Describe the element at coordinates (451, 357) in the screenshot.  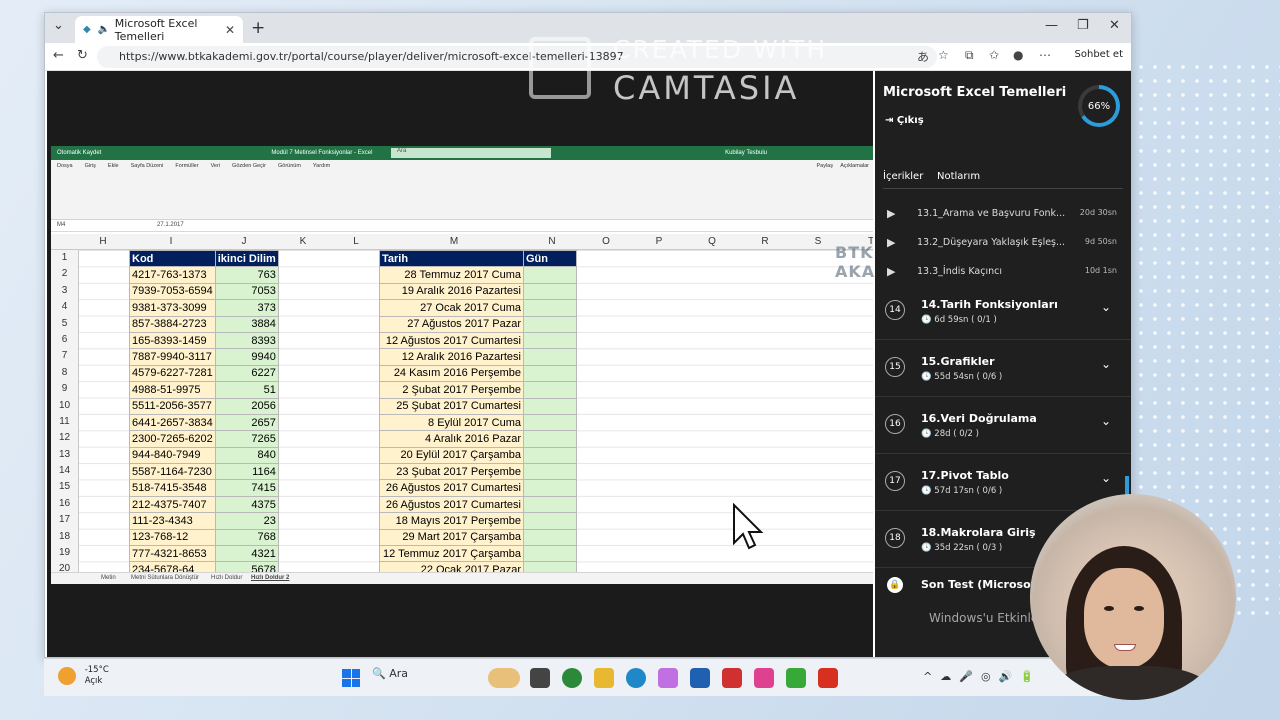
I see `tarih-cell: 12 Aralık 2016 Pazartesi` at that location.